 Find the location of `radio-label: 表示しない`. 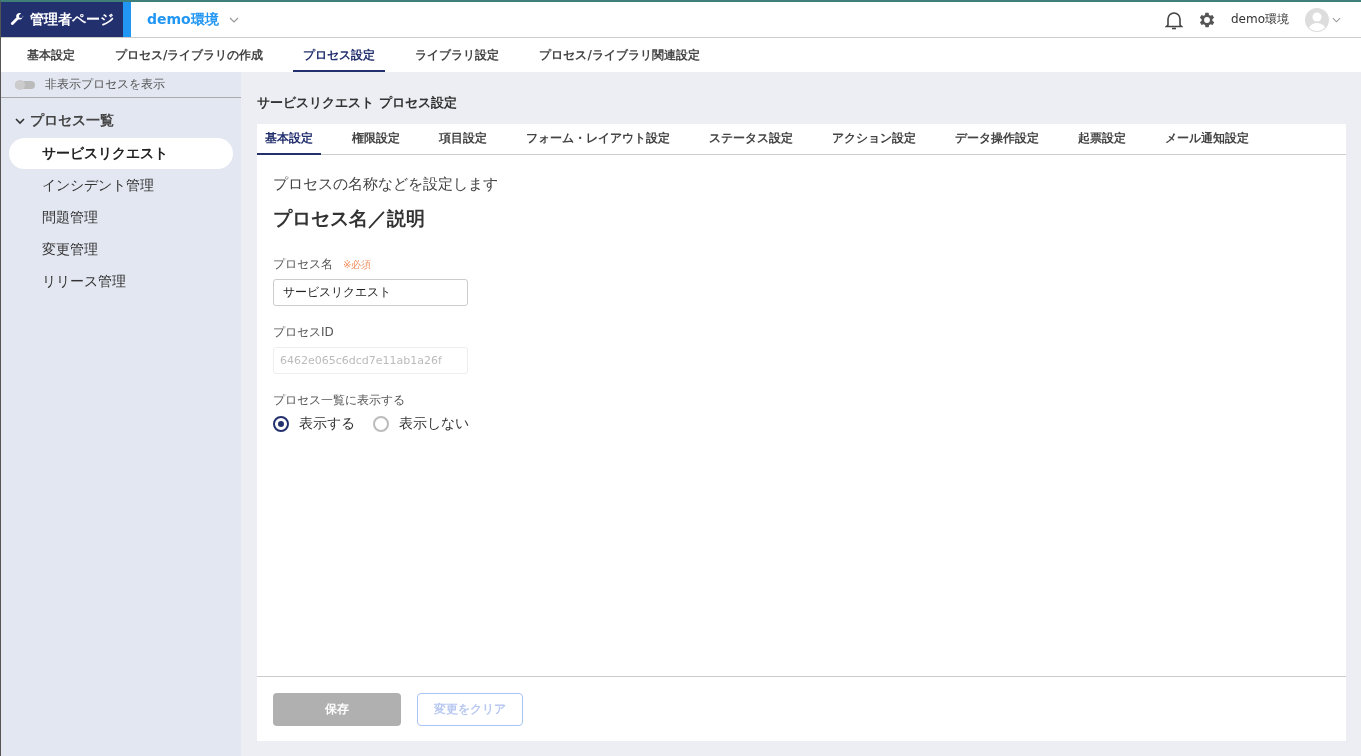

radio-label: 表示しない is located at coordinates (434, 424).